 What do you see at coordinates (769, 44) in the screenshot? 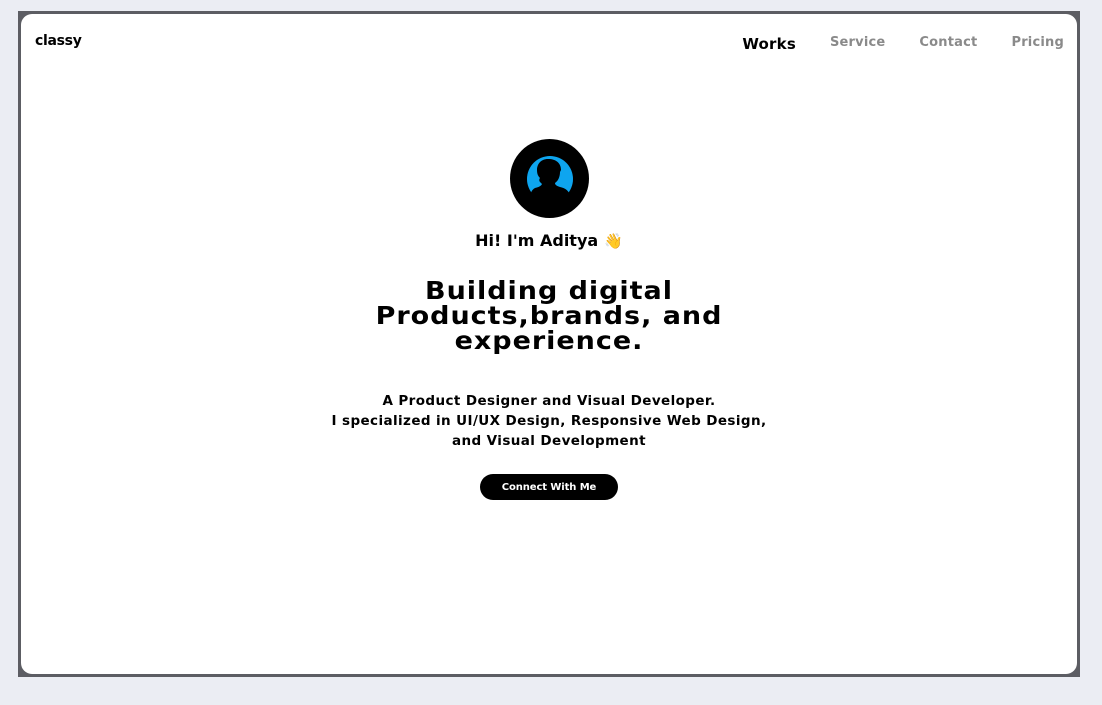
I see `nav-works: Works` at bounding box center [769, 44].